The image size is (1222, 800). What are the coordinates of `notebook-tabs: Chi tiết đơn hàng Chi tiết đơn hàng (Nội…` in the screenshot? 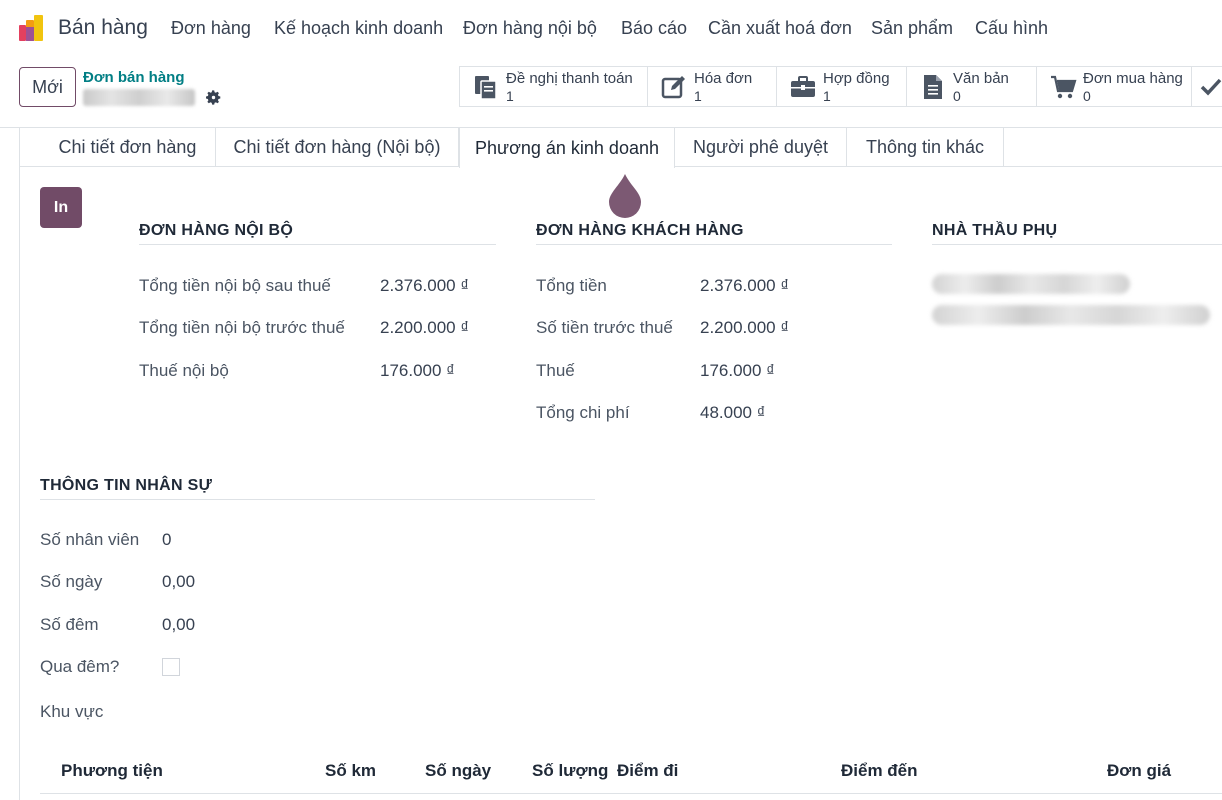 It's located at (620, 148).